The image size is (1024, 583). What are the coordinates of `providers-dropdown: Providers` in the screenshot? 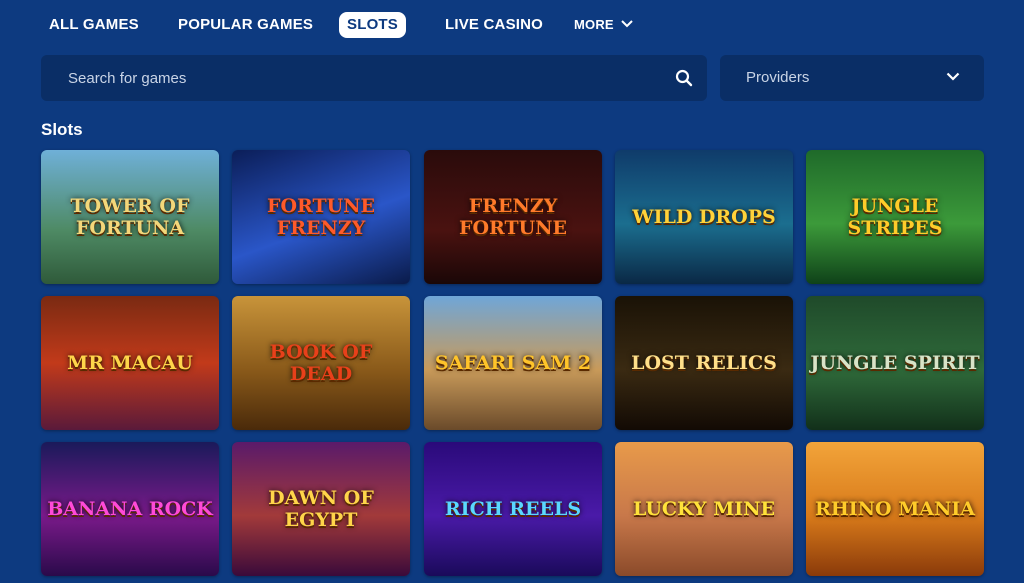 It's located at (852, 78).